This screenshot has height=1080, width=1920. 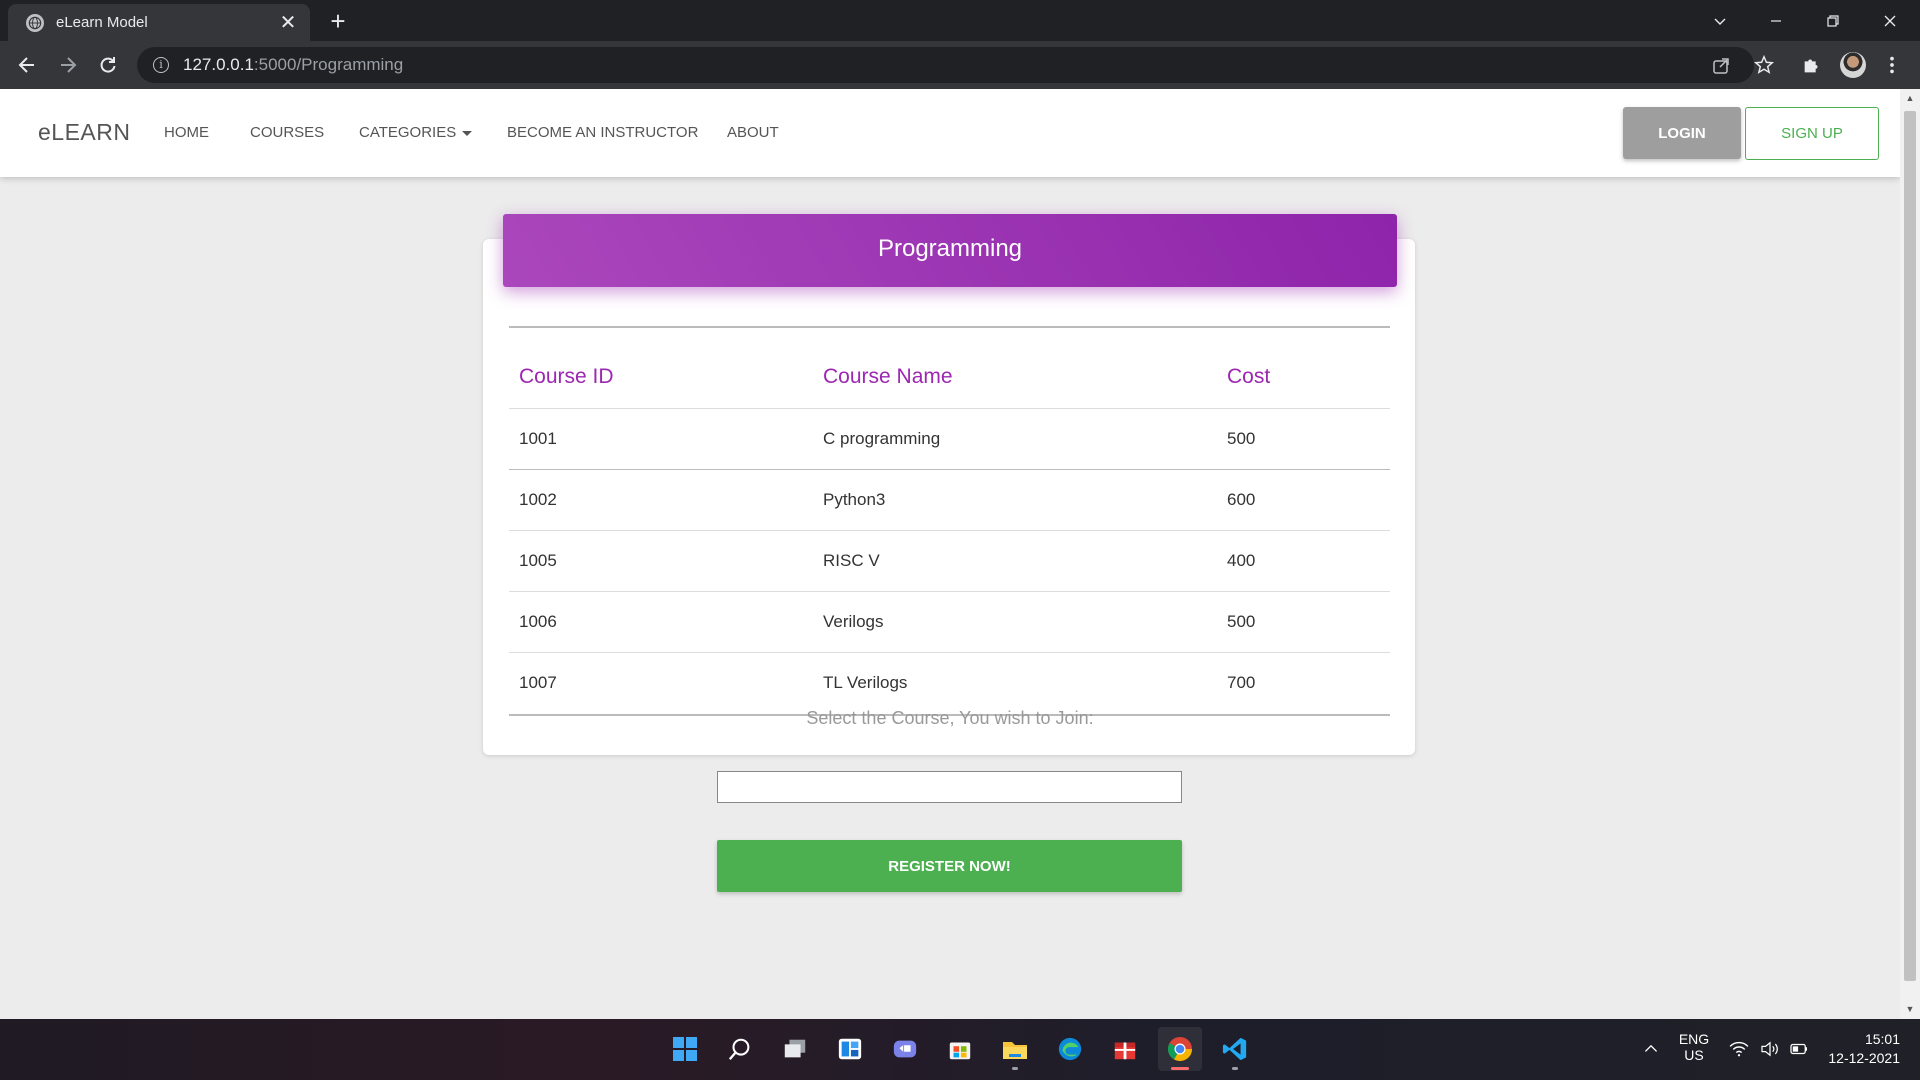 What do you see at coordinates (159, 22) in the screenshot?
I see `browser-tab: eLearn Model ✕` at bounding box center [159, 22].